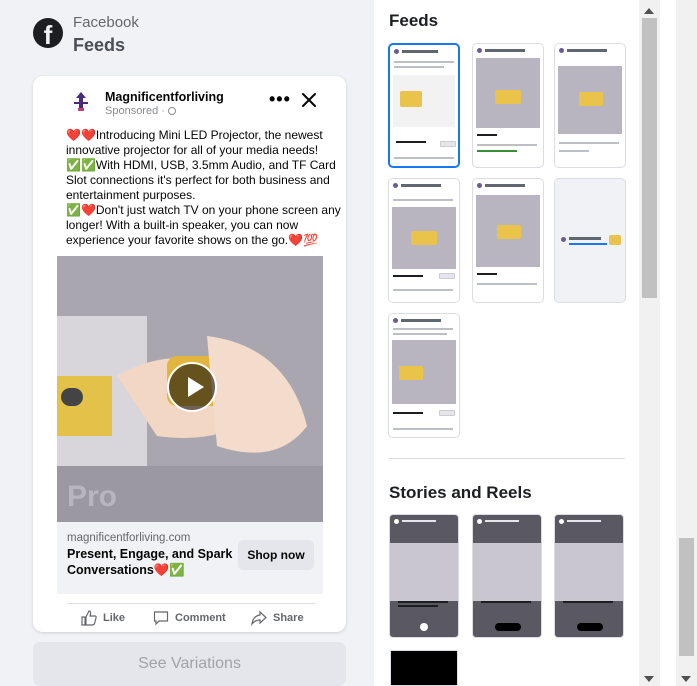 The image size is (697, 686). I want to click on stories-section-title: Stories and Reels, so click(460, 492).